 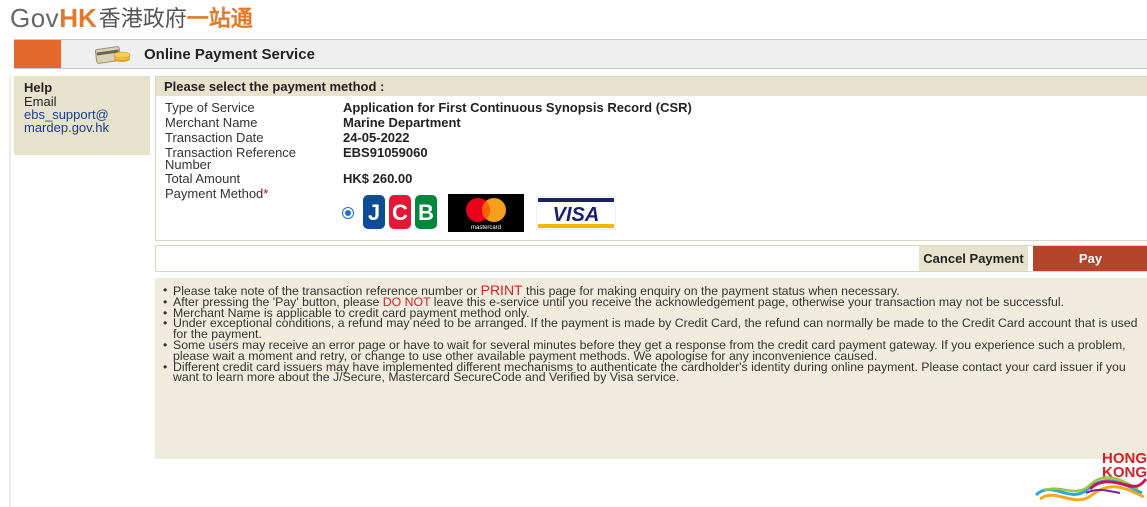 I want to click on visa-wordmark: VISA, so click(x=576, y=215).